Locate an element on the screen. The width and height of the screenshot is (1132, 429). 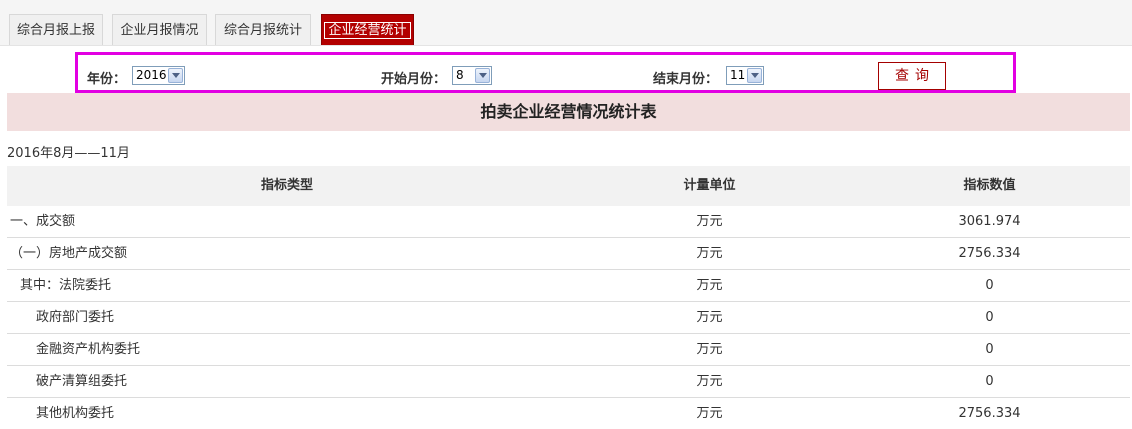
tab-enterprise-monthly-status: 企业月报情况 is located at coordinates (159, 29).